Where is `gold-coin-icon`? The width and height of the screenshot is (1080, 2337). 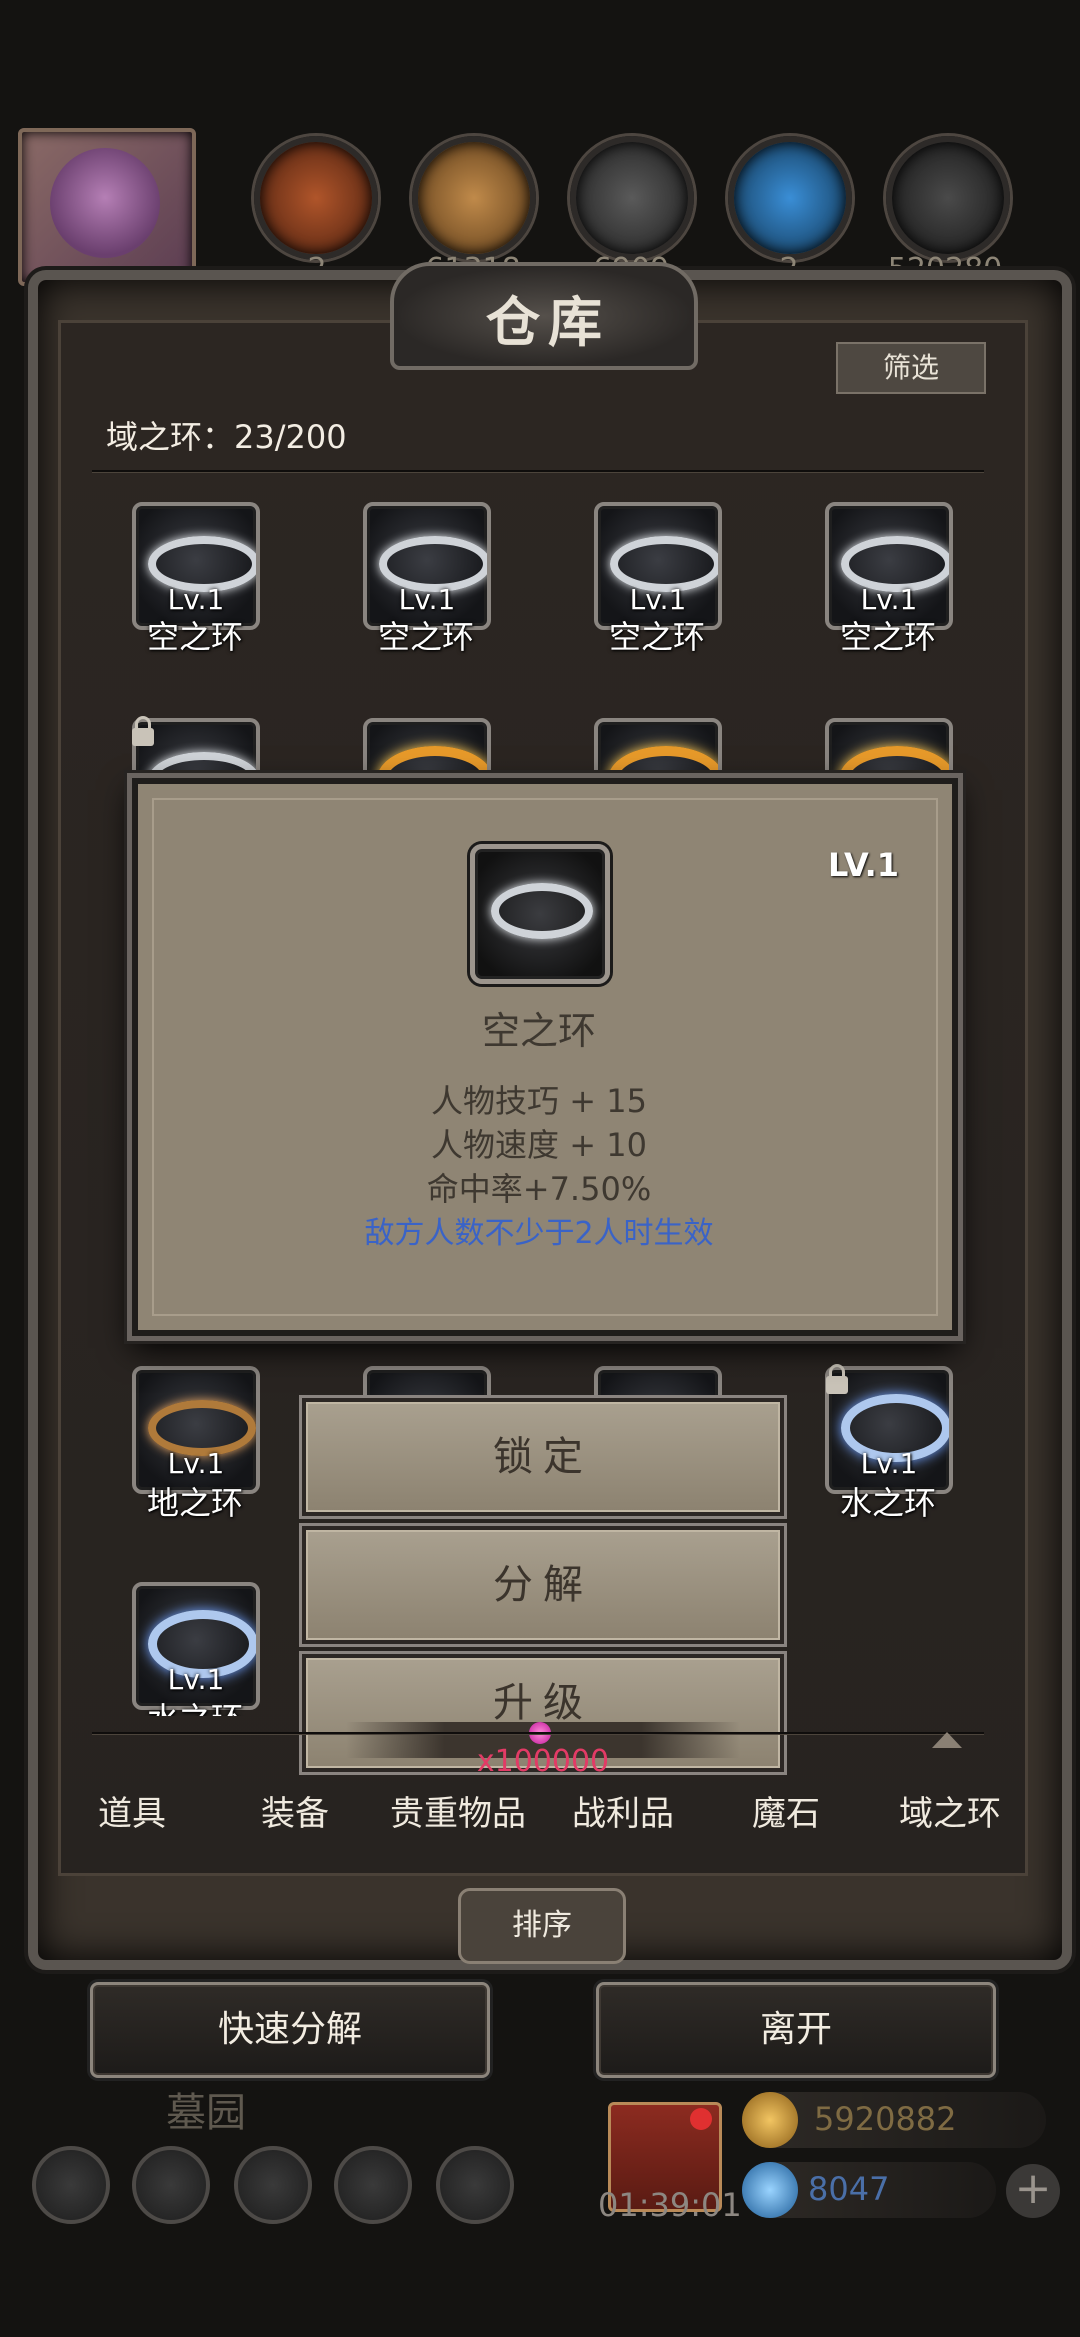
gold-coin-icon is located at coordinates (770, 2120).